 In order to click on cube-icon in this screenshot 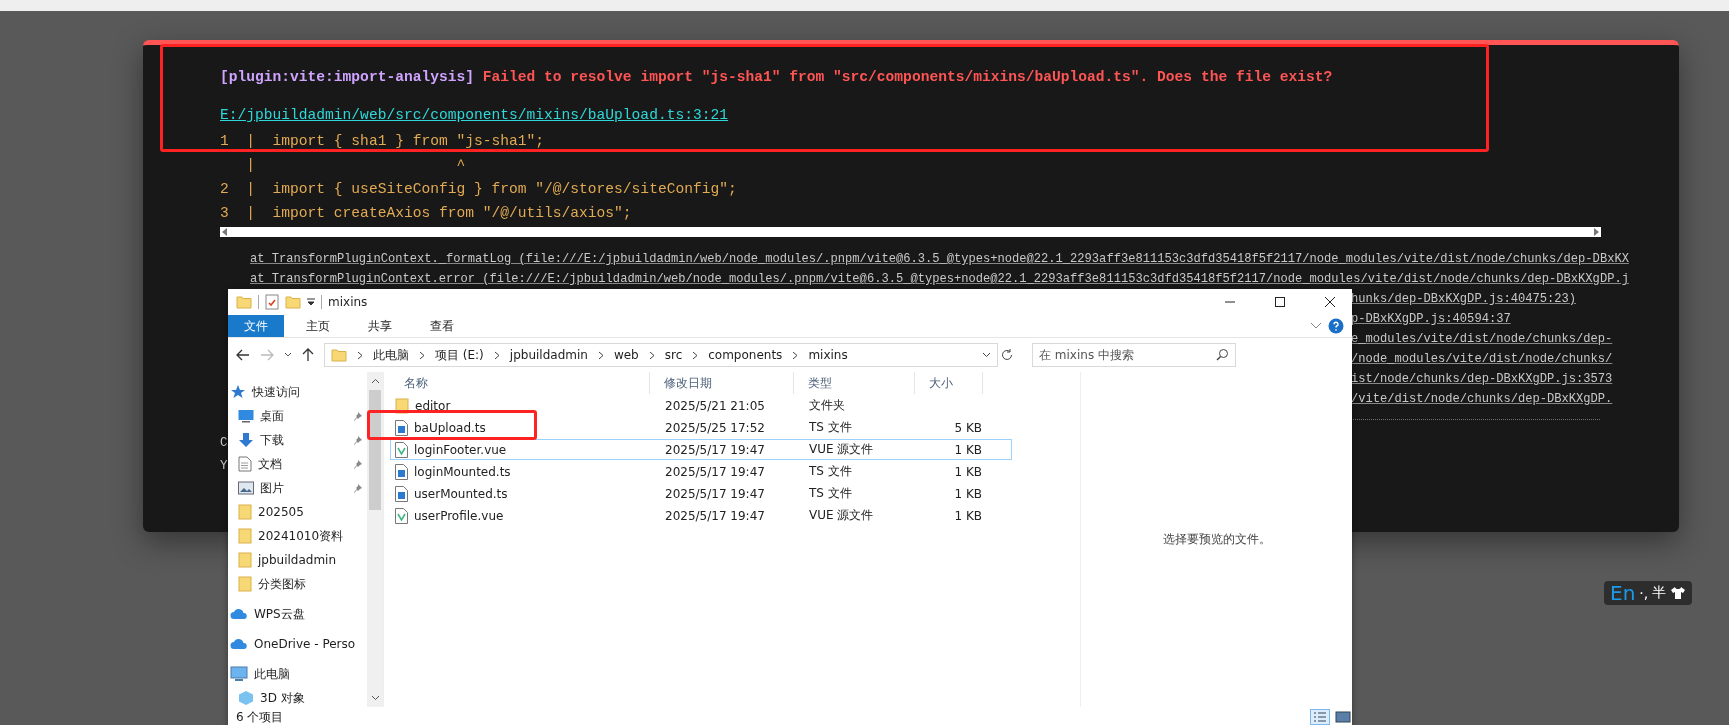, I will do `click(246, 698)`.